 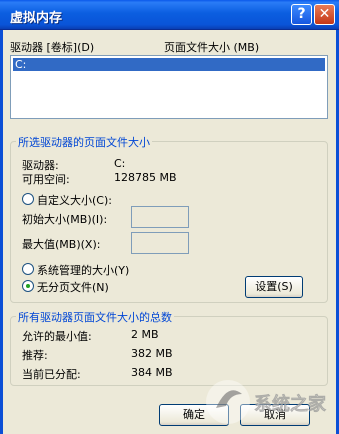 I want to click on no-paging-file-label: 无分页文件(N), so click(x=73, y=287).